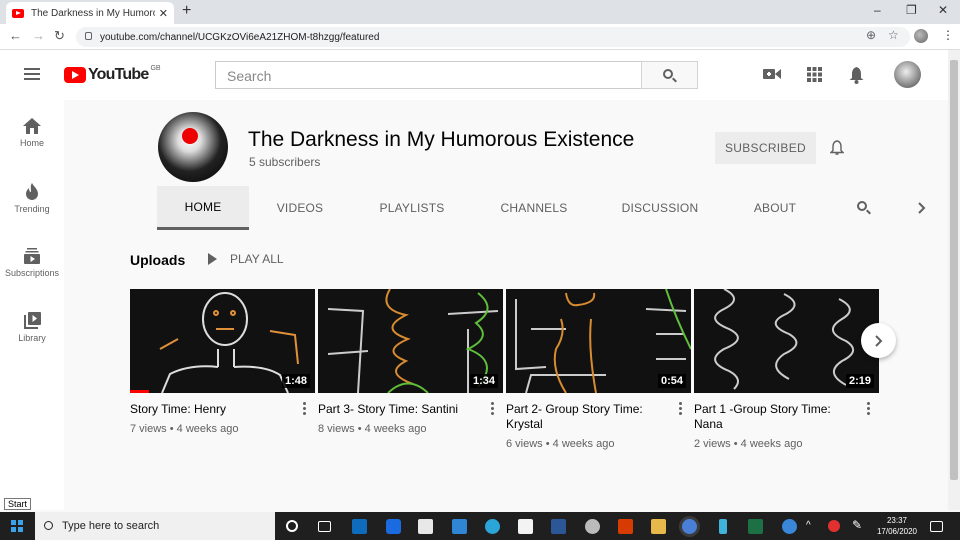 The height and width of the screenshot is (540, 960). I want to click on nav-item-label: Home, so click(31, 143).